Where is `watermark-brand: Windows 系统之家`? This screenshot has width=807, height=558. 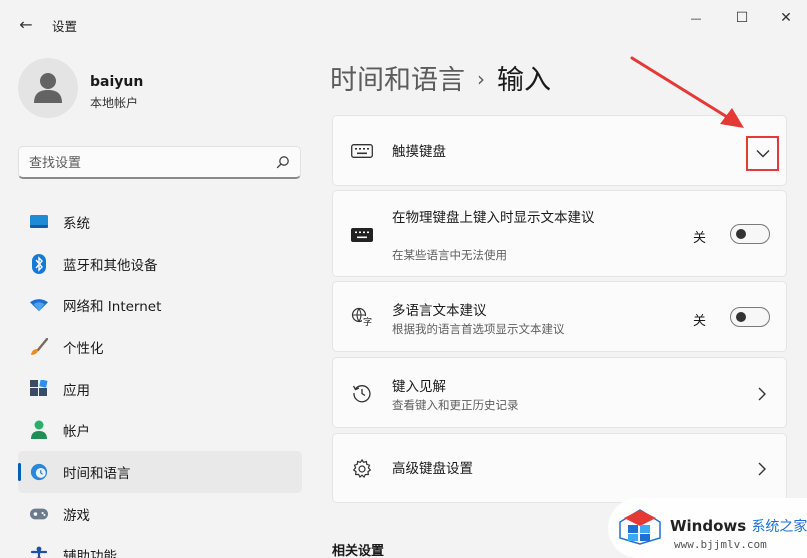 watermark-brand: Windows 系统之家 is located at coordinates (738, 526).